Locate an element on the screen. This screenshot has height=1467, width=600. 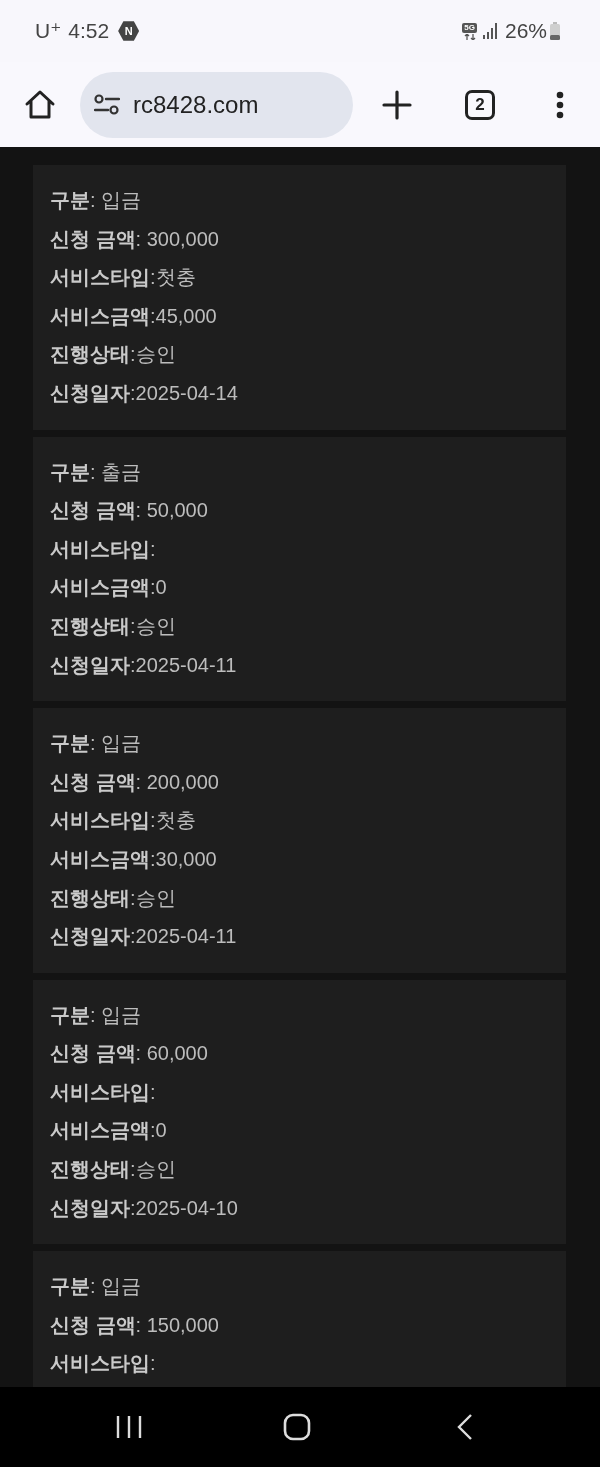
signal-icon is located at coordinates (490, 31).